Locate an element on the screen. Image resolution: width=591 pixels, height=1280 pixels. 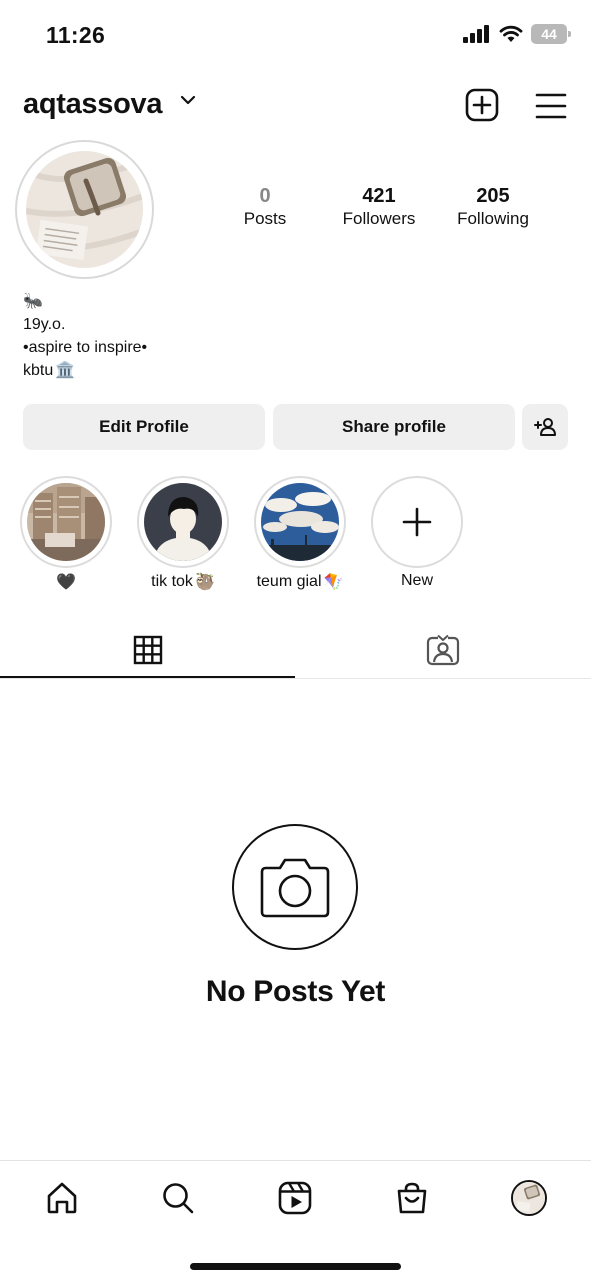
empty-state-title: No Posts Yet is located at coordinates (295, 991).